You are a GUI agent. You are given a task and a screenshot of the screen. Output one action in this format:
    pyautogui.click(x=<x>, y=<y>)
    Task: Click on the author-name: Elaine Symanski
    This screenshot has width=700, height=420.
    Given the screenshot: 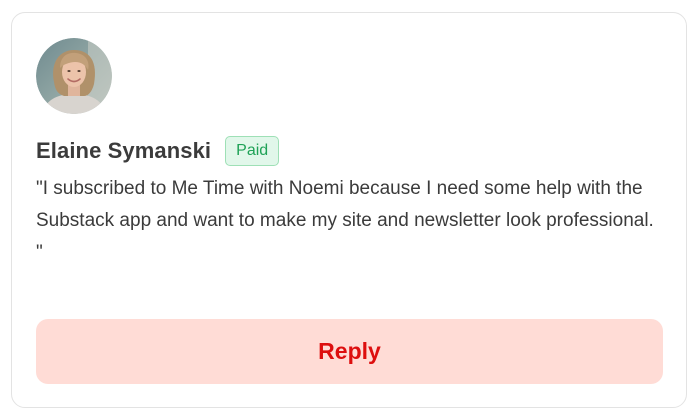 What is the action you would take?
    pyautogui.click(x=123, y=151)
    